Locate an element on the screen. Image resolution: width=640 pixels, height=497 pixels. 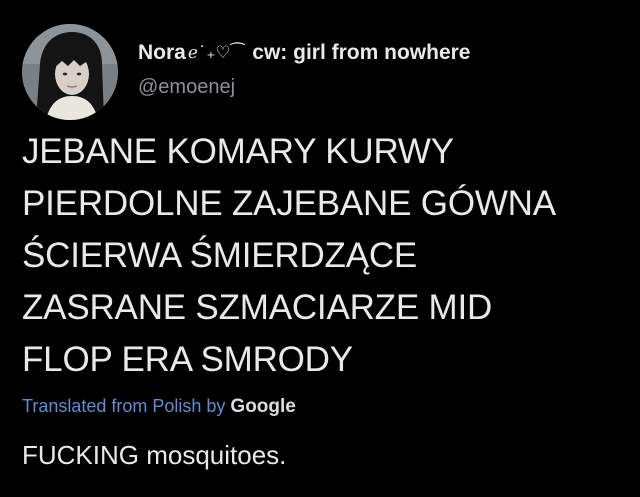
translated-from-label: Translated from Polish by is located at coordinates (123, 406).